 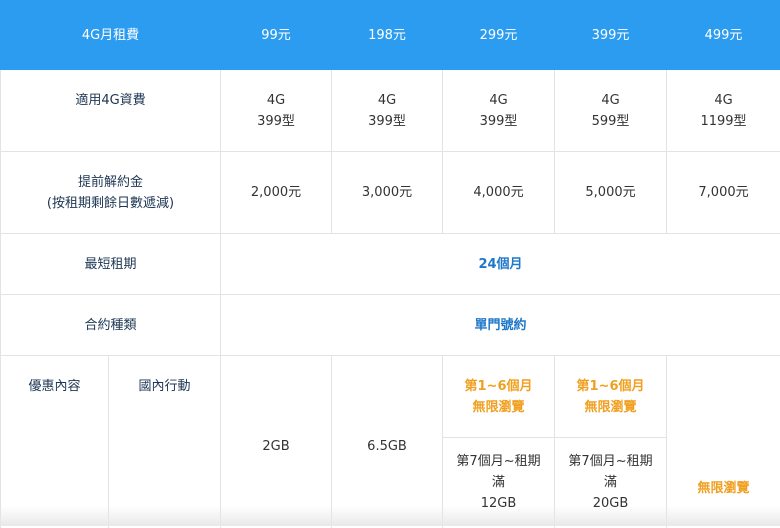 What do you see at coordinates (55, 442) in the screenshot?
I see `discount-label: 優惠內容` at bounding box center [55, 442].